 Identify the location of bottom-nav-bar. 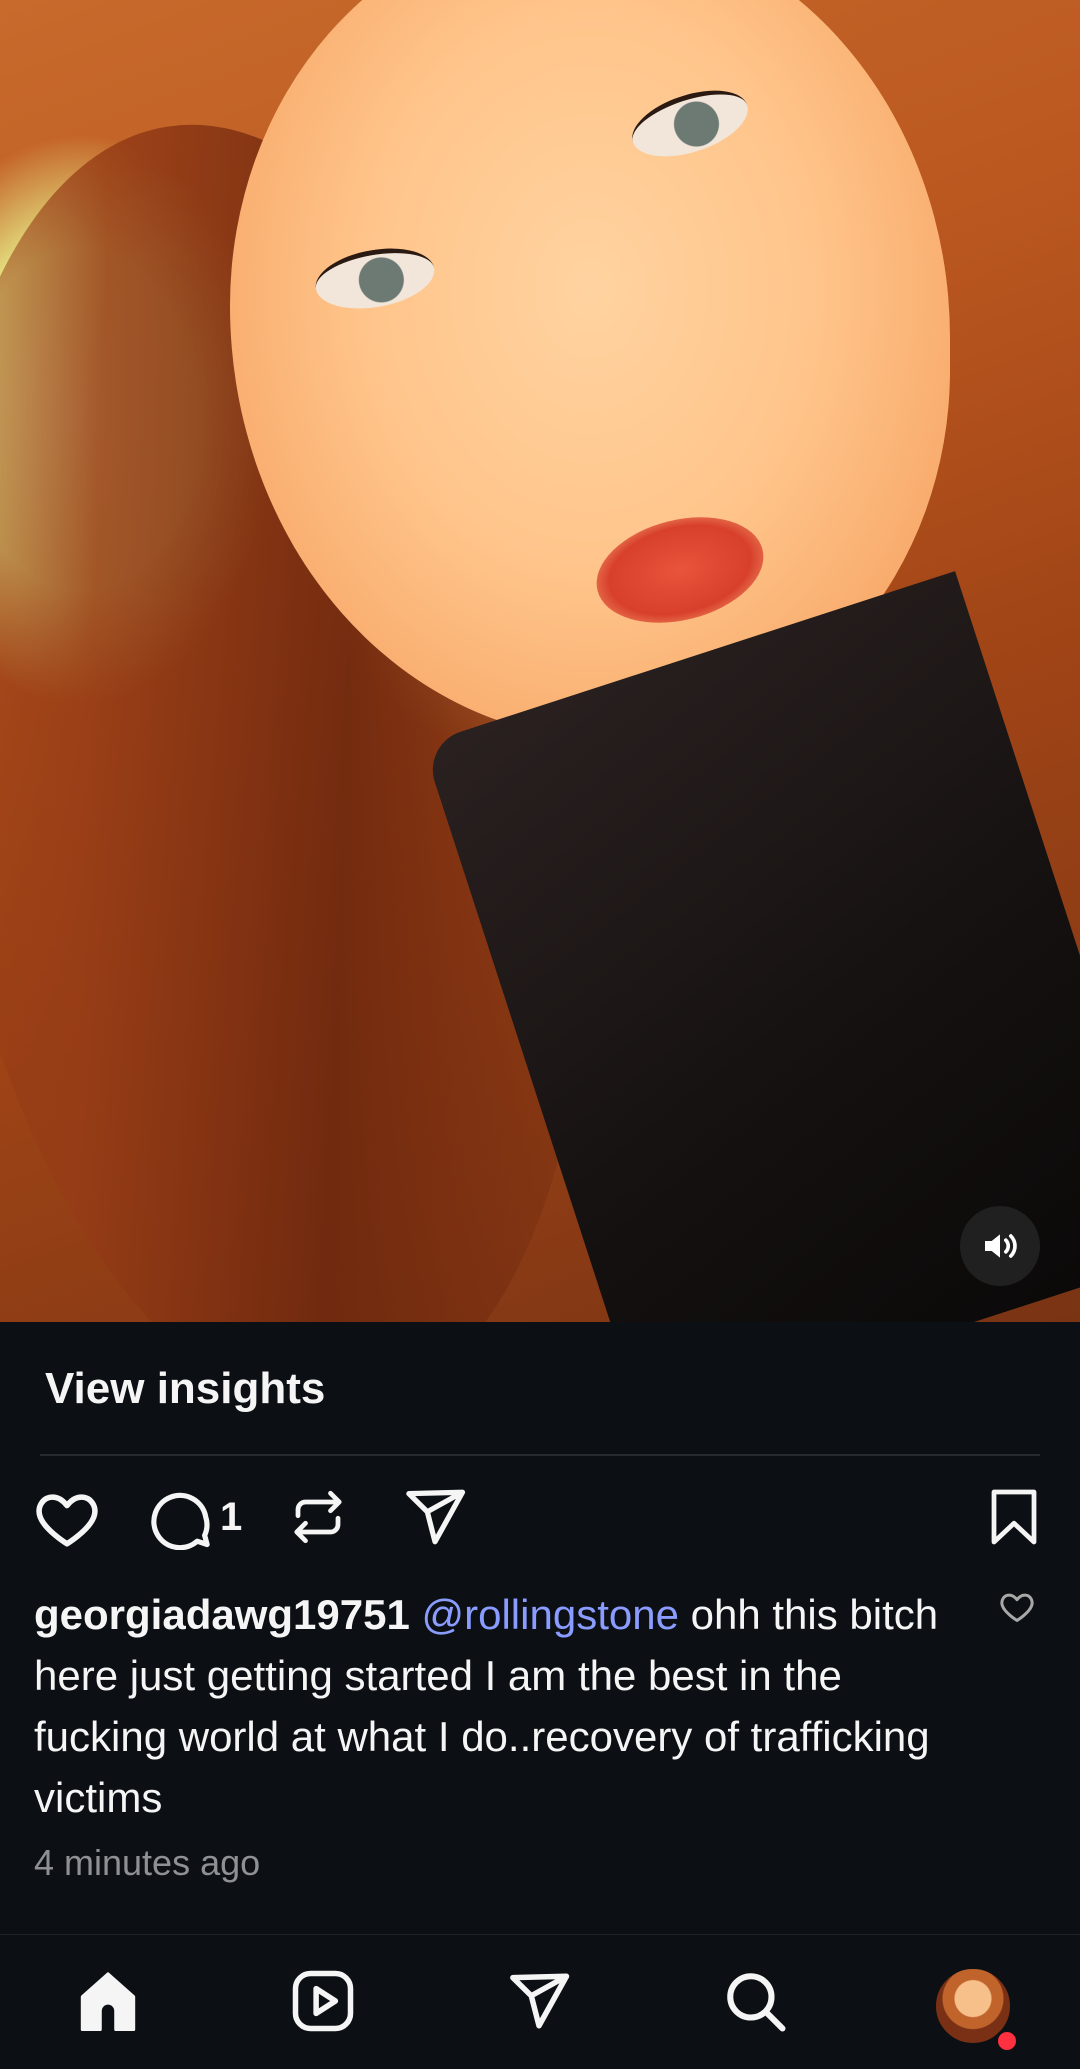
(540, 2001).